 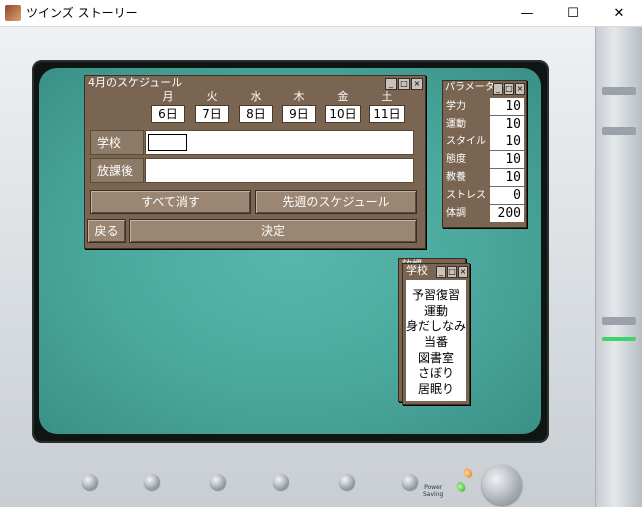 I want to click on power-saving-label: Power Saving, so click(x=433, y=491).